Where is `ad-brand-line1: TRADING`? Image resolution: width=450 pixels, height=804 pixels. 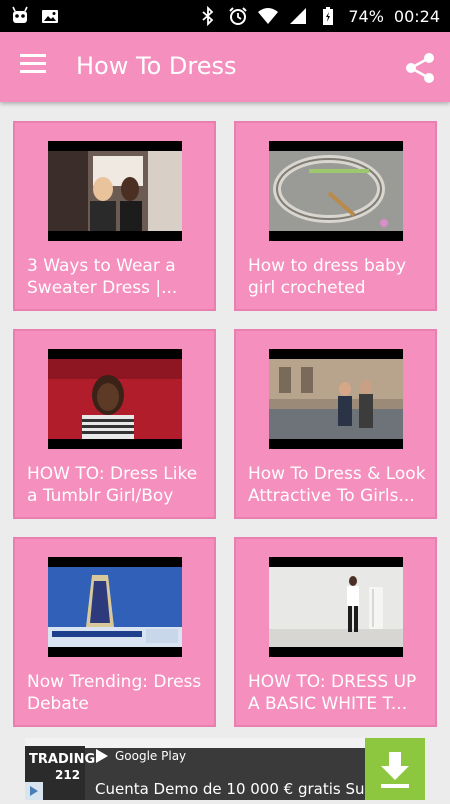 ad-brand-line1: TRADING is located at coordinates (62, 759).